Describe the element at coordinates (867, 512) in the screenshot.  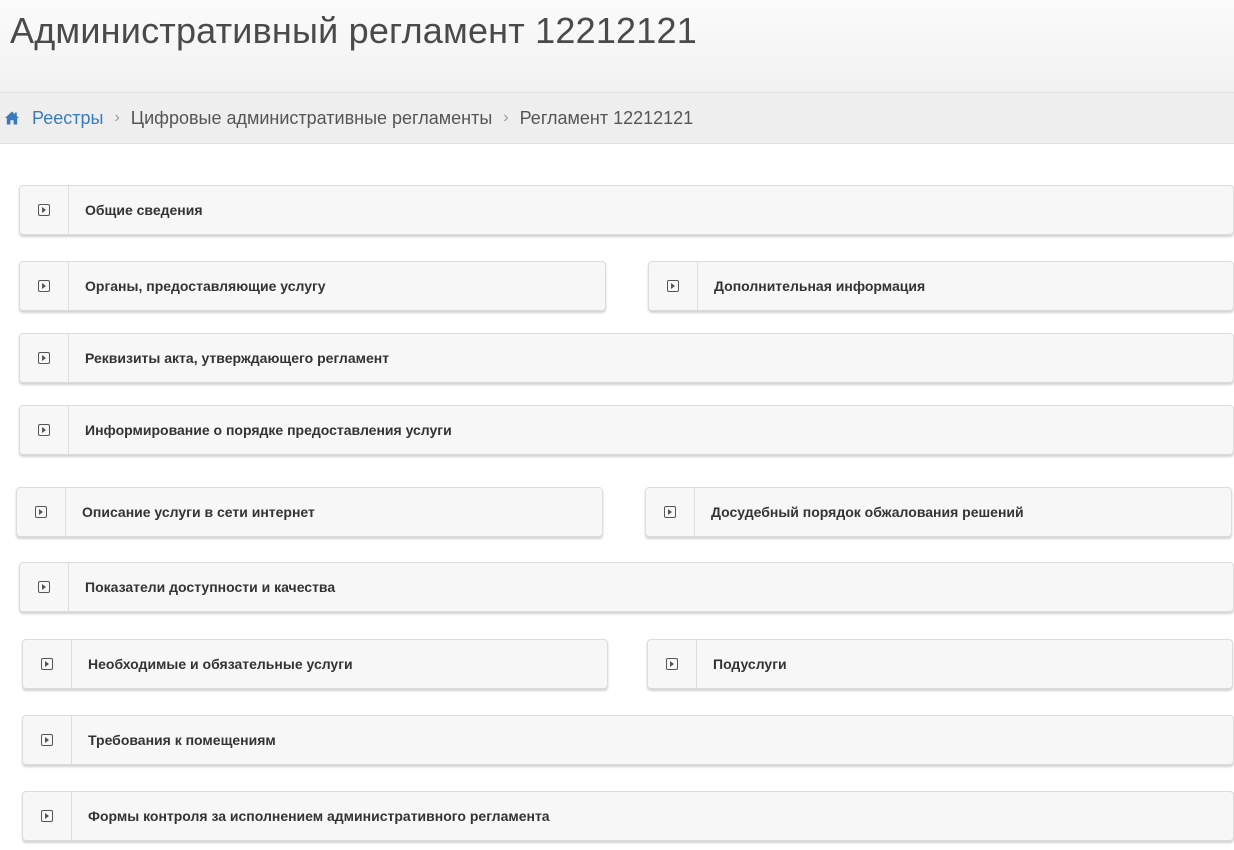
I see `panel-label: Досудебный порядок обжалования решений` at that location.